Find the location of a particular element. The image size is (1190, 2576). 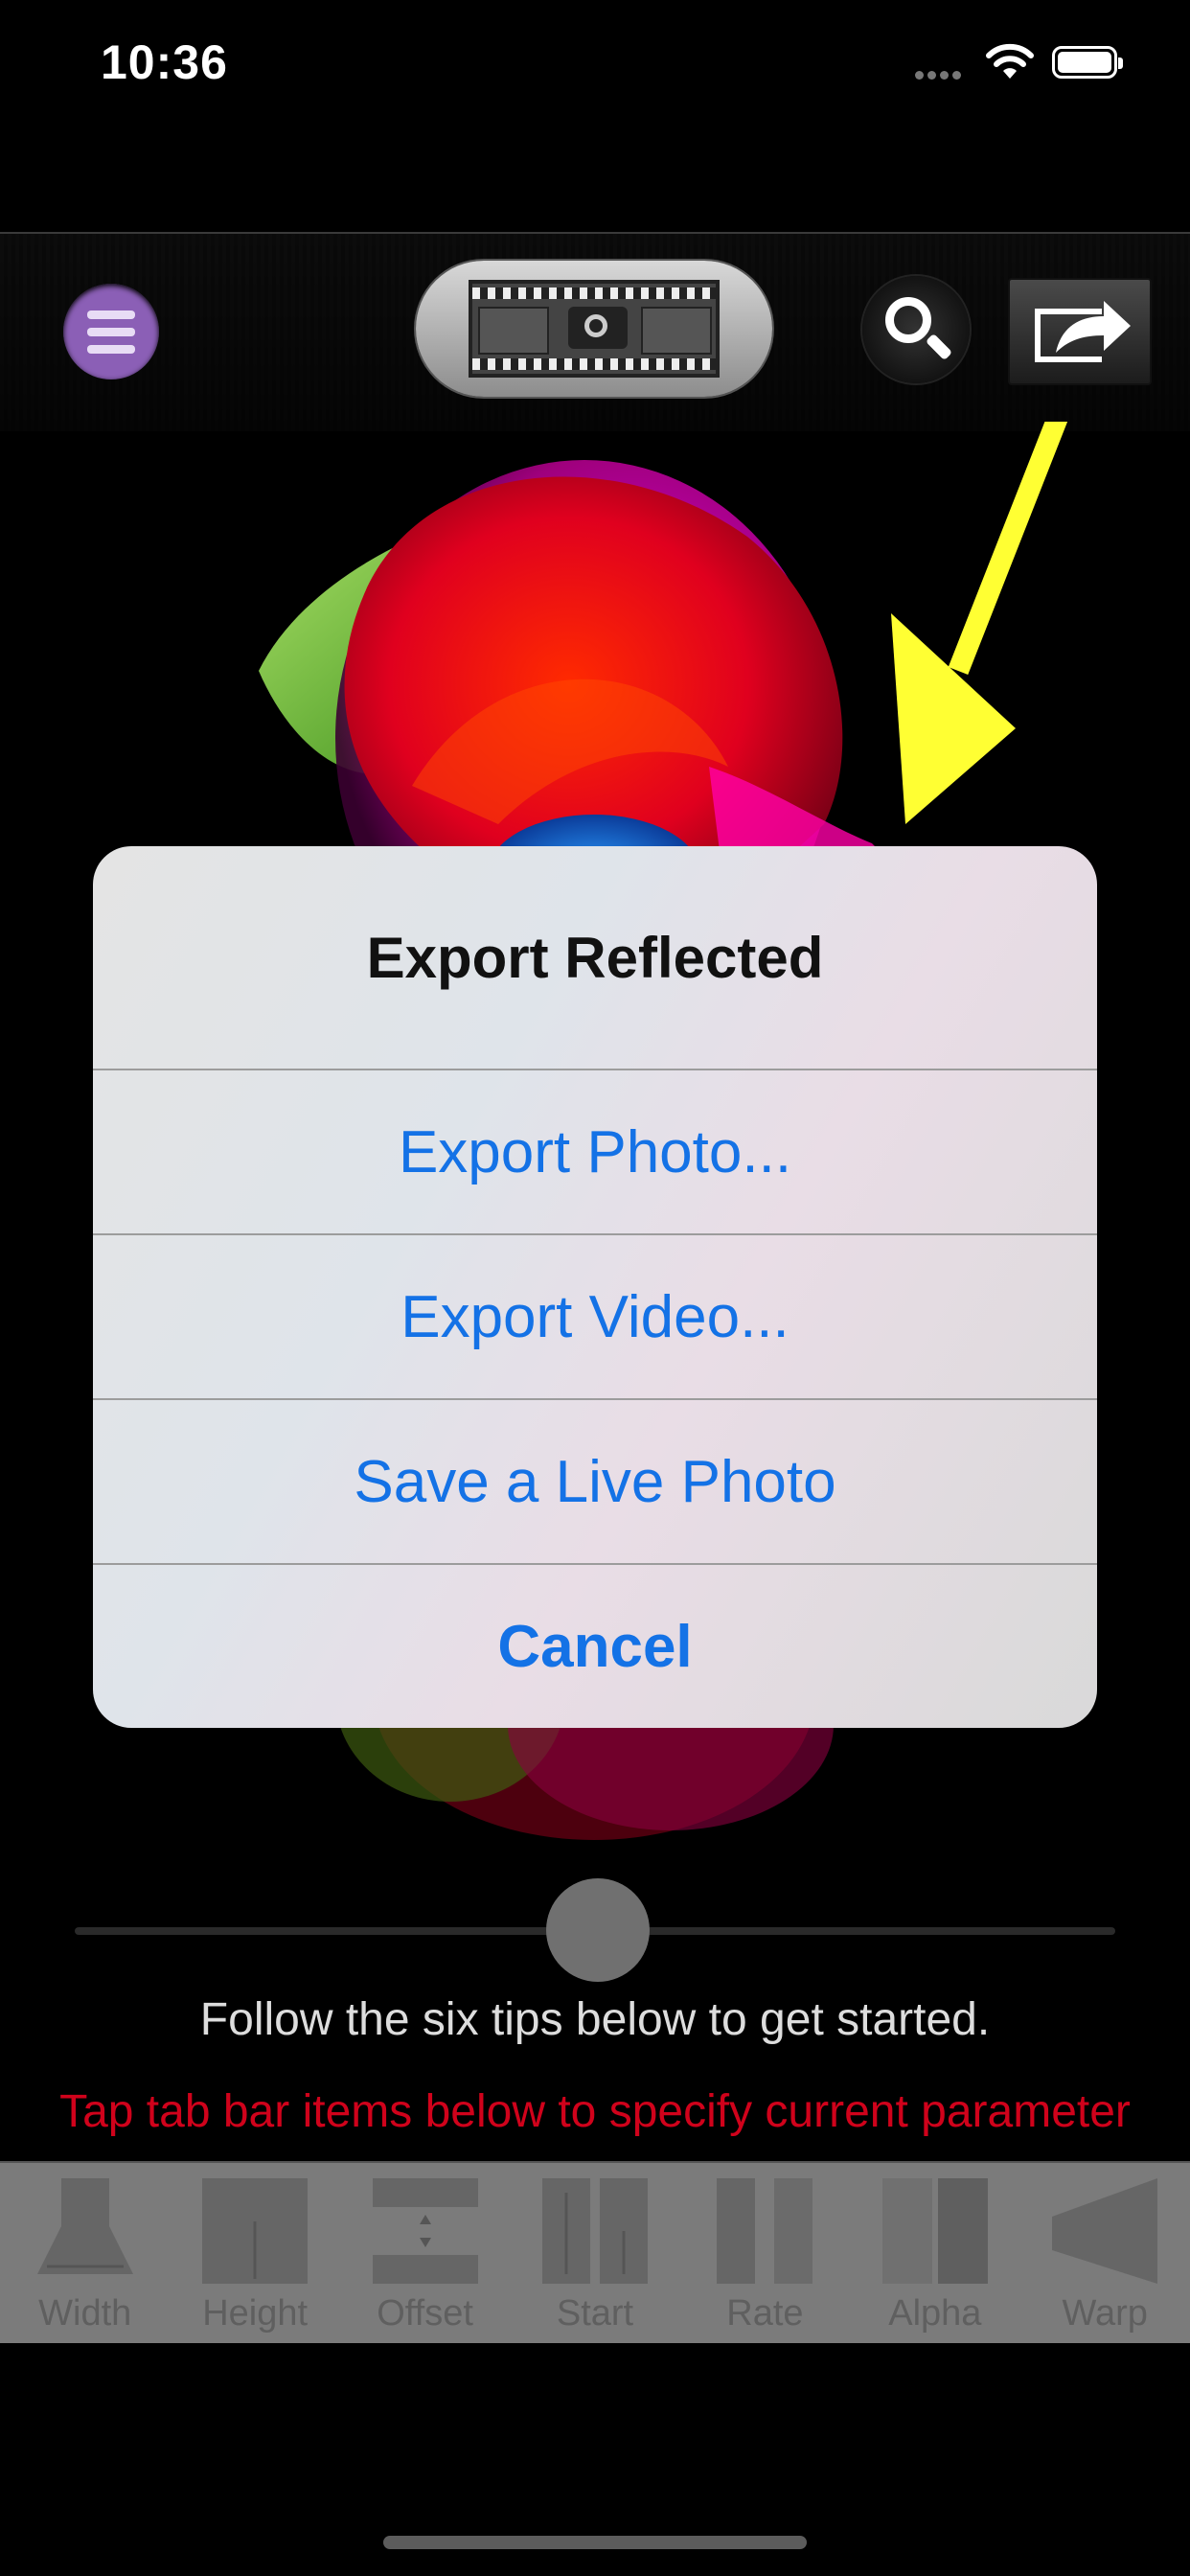

home-indicator is located at coordinates (595, 2542).